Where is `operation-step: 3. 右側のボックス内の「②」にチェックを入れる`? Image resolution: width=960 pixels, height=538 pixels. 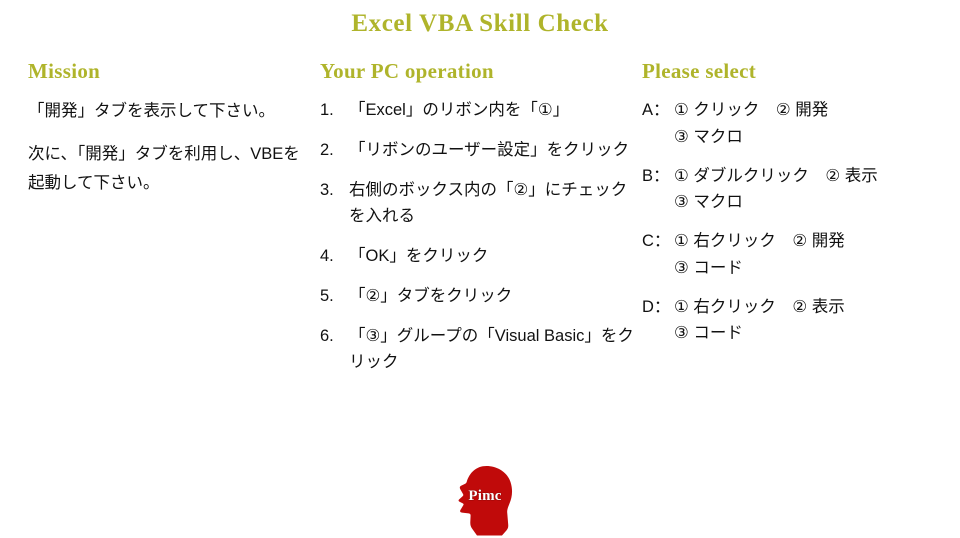
operation-step: 3. 右側のボックス内の「②」にチェックを入れる is located at coordinates (478, 203).